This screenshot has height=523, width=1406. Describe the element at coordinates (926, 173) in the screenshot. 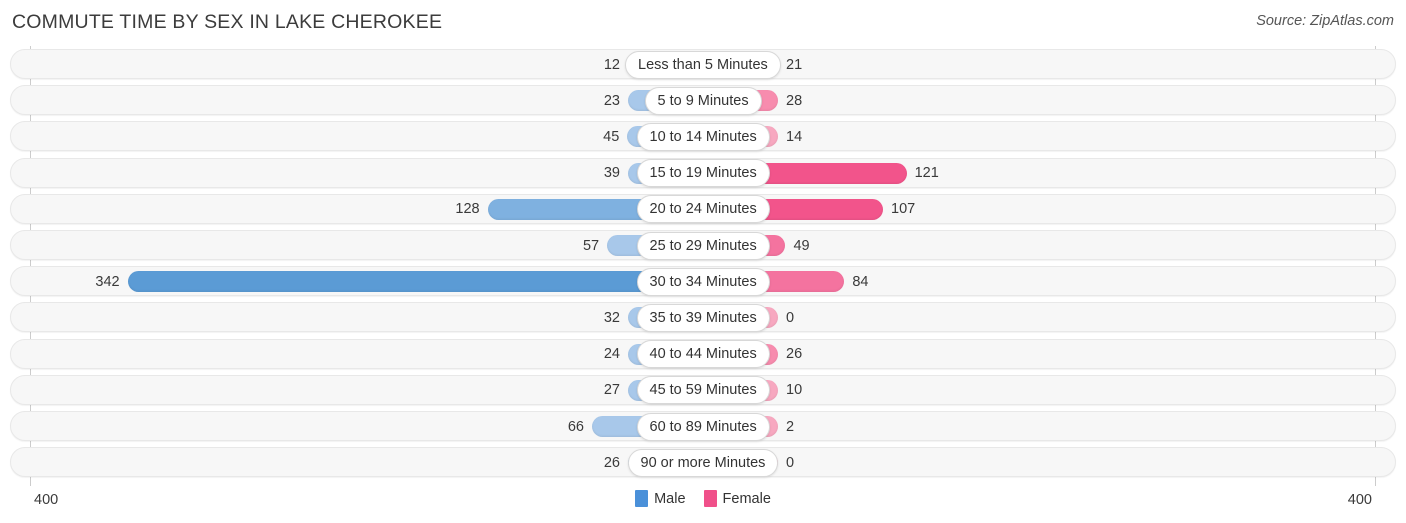

I see `bar-value-female: 121` at that location.